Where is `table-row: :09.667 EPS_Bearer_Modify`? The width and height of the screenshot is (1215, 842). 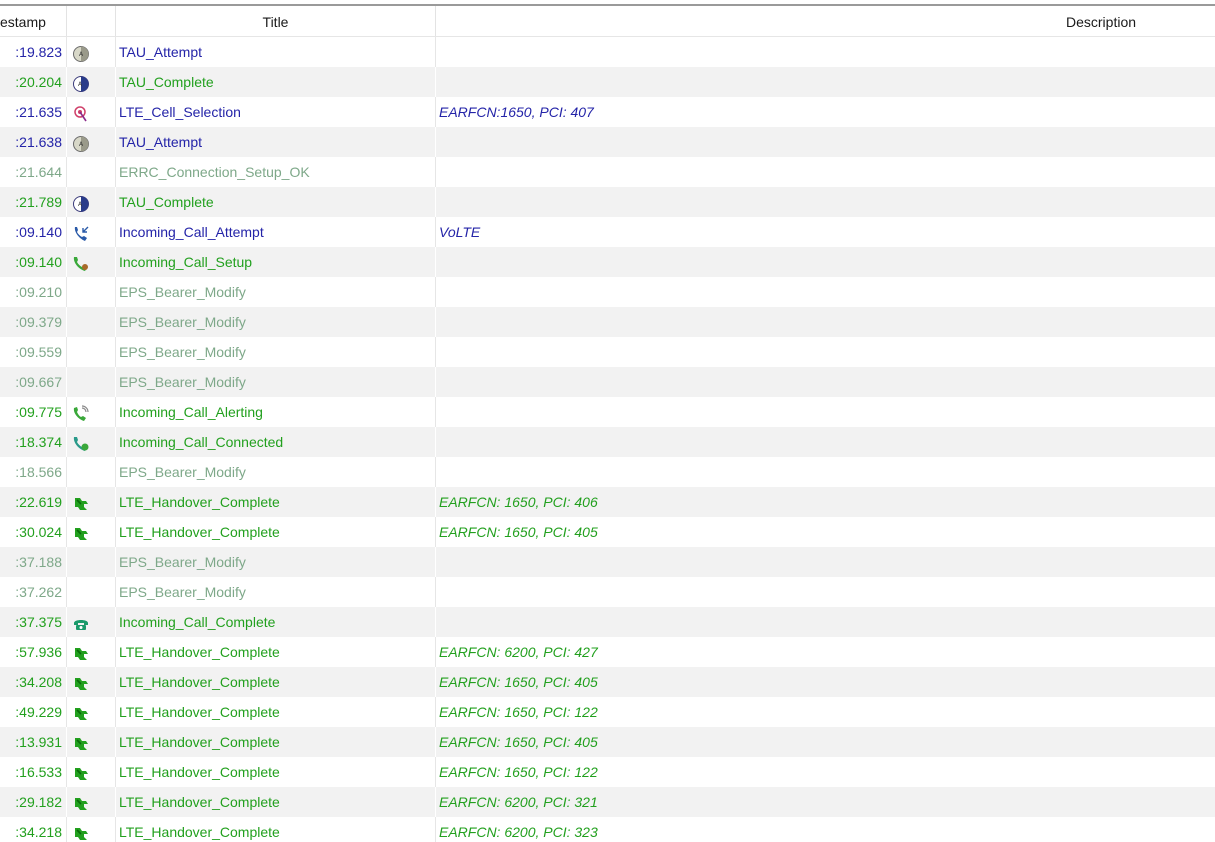 table-row: :09.667 EPS_Bearer_Modify is located at coordinates (607, 382).